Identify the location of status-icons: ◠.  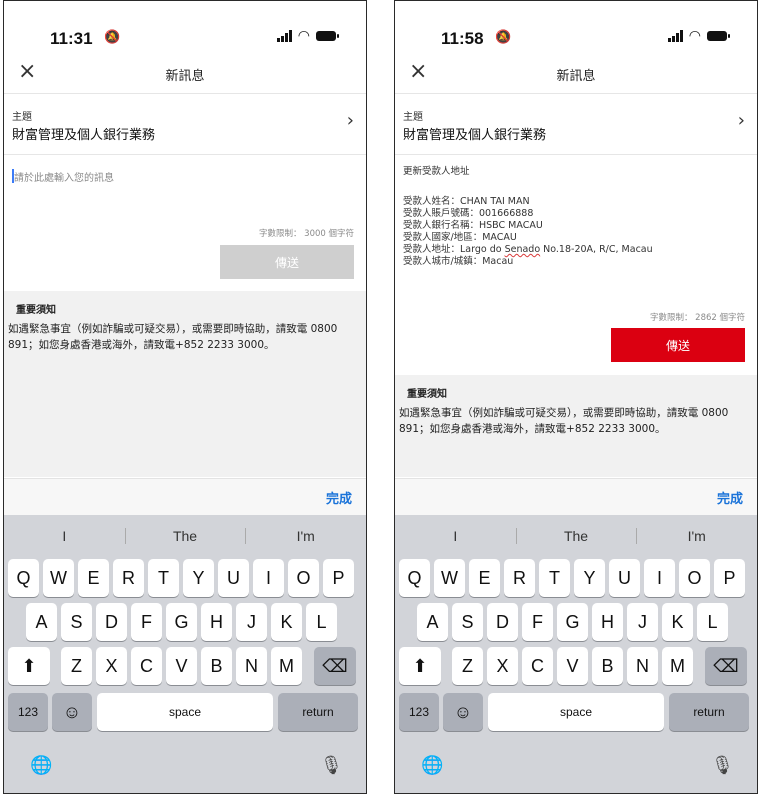
(698, 36).